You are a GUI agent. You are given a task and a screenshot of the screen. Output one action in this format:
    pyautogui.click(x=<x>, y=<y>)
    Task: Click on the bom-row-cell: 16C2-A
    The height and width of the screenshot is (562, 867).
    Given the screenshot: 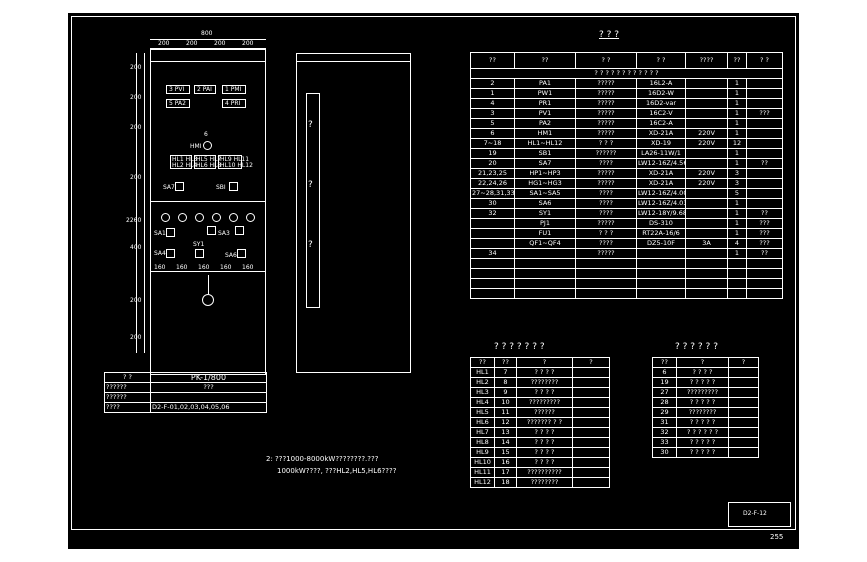 What is the action you would take?
    pyautogui.click(x=661, y=123)
    